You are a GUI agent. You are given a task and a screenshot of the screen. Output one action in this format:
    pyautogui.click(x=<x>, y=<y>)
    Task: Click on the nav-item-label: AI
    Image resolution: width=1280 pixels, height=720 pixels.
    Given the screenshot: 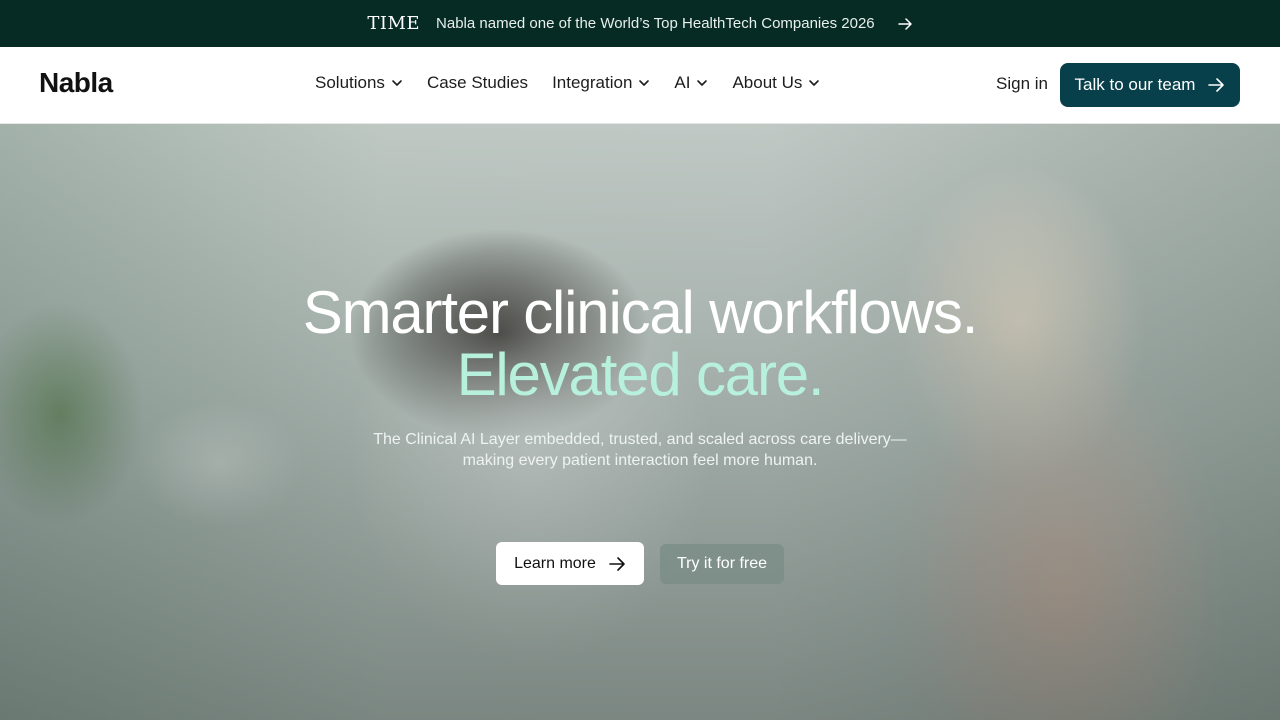 What is the action you would take?
    pyautogui.click(x=682, y=82)
    